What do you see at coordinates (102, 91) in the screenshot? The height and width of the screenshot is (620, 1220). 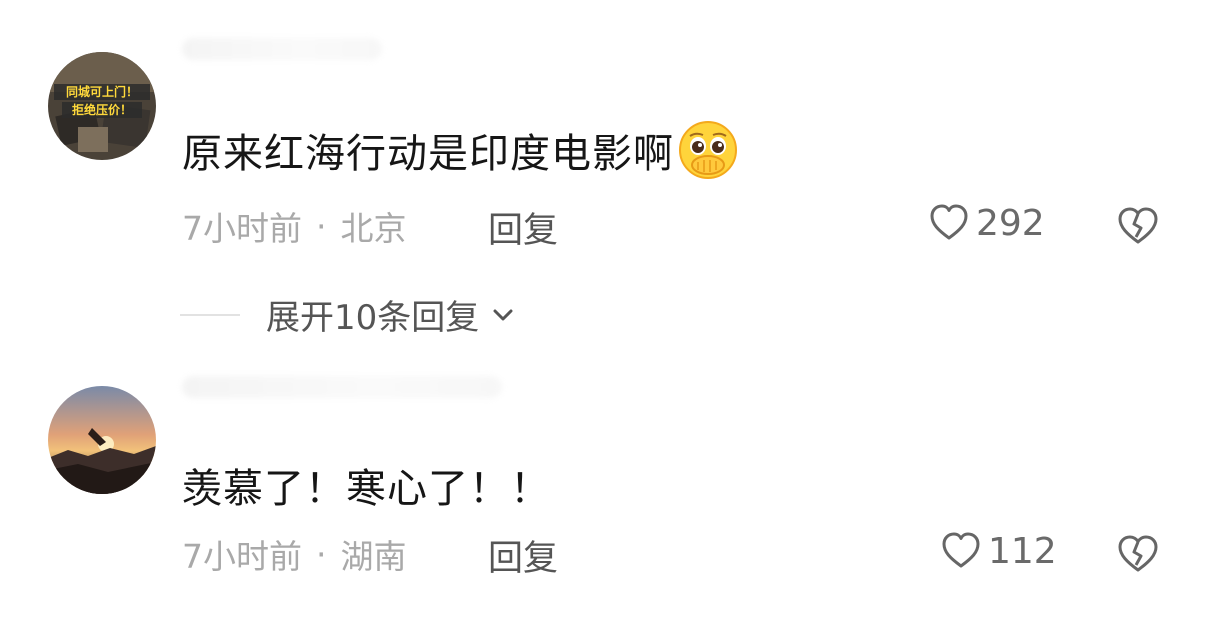 I see `avatar-text-line1: 同城可上门！` at bounding box center [102, 91].